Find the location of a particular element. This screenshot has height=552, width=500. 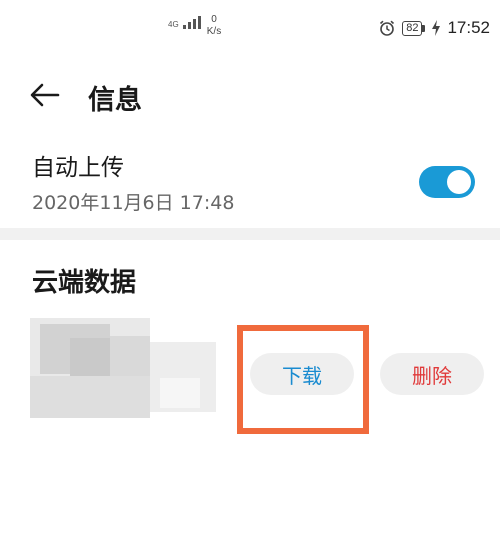

status-bar: 4G 0 K/s 82 17:52 is located at coordinates (250, 28).